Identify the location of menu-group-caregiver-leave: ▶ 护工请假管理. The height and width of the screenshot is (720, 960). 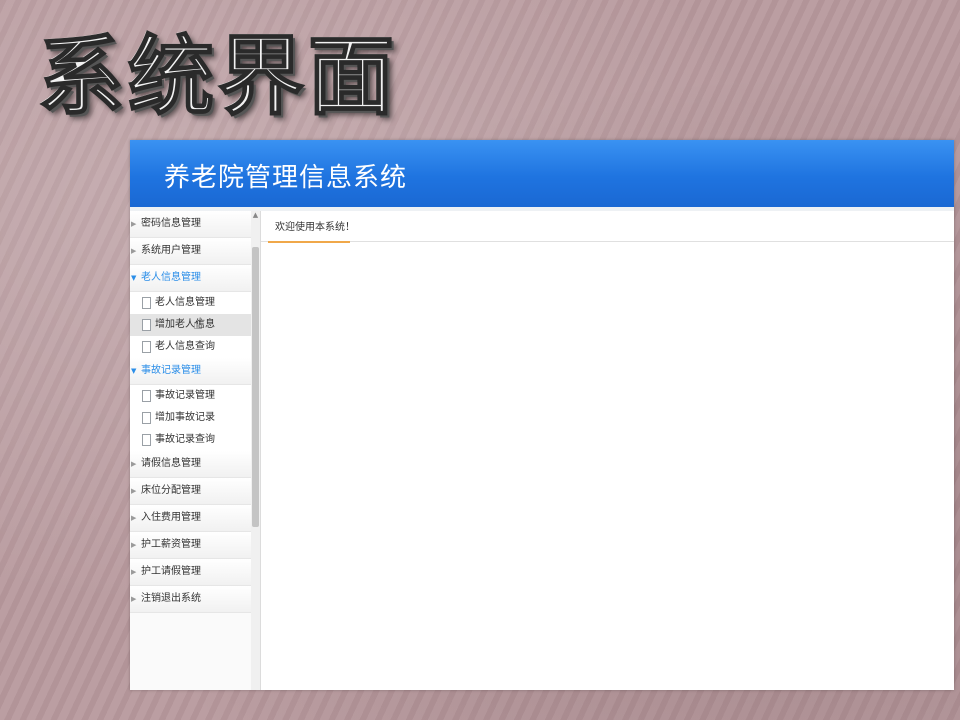
(190, 572).